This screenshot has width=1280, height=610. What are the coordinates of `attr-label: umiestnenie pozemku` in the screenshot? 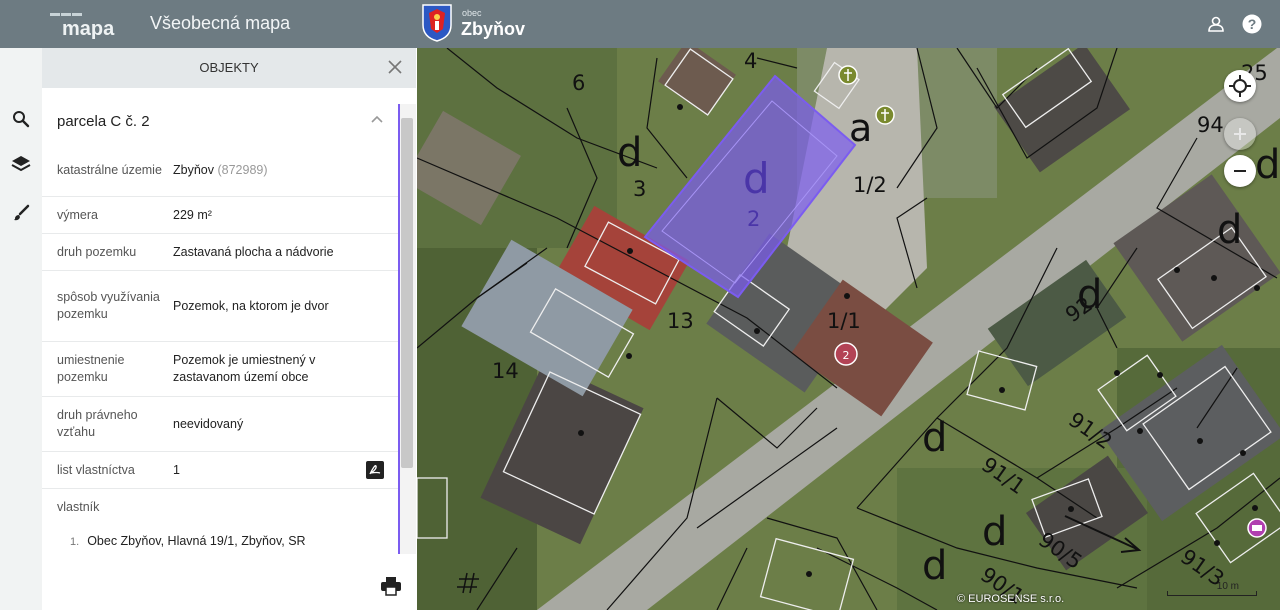 It's located at (91, 368).